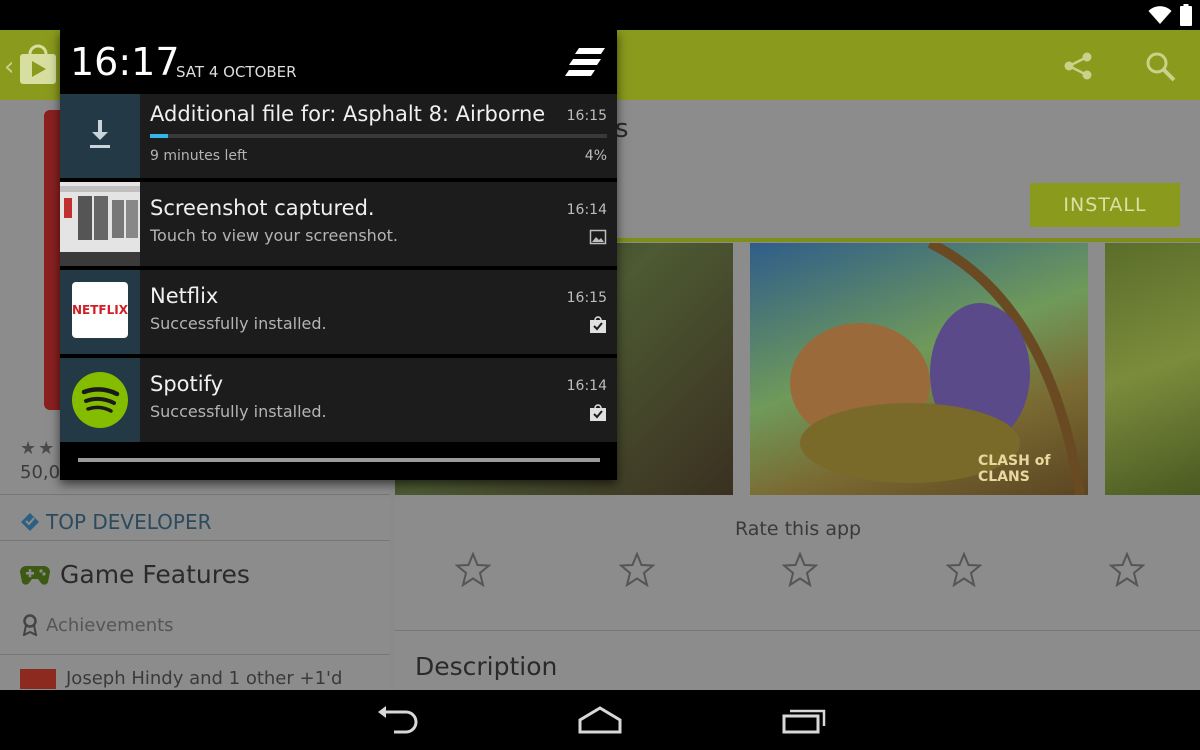 The height and width of the screenshot is (750, 1200). What do you see at coordinates (1186, 15) in the screenshot?
I see `battery-icon` at bounding box center [1186, 15].